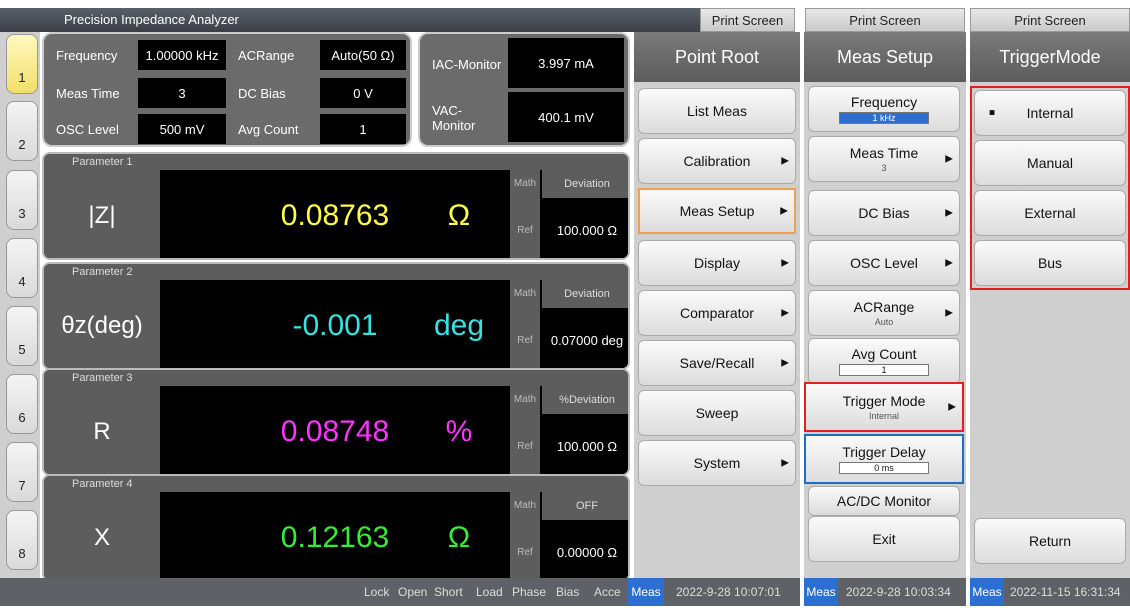 This screenshot has width=1130, height=610. I want to click on meas-setup-button: Meas Setup ▶, so click(717, 211).